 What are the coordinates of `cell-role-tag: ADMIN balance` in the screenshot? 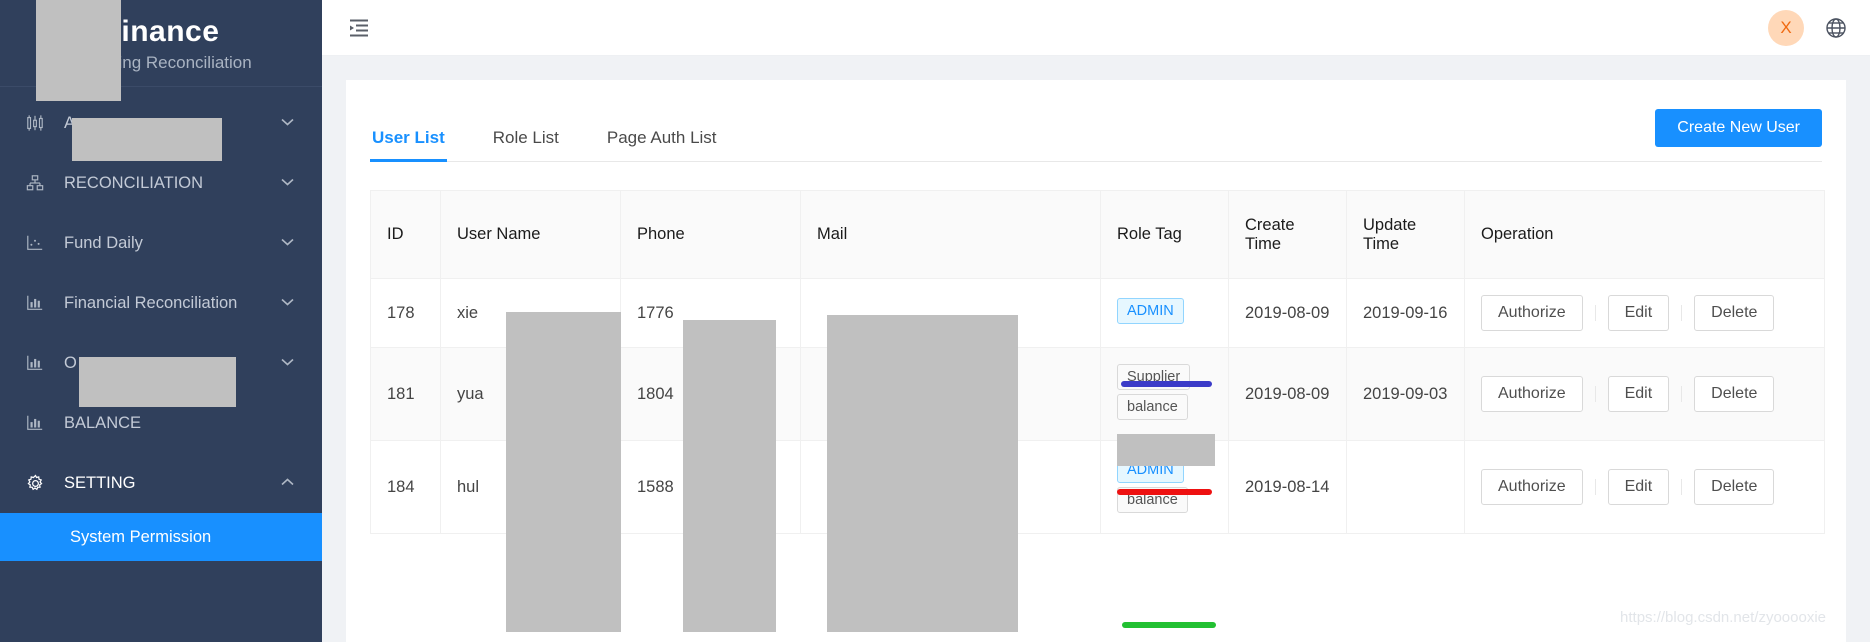 It's located at (1164, 487).